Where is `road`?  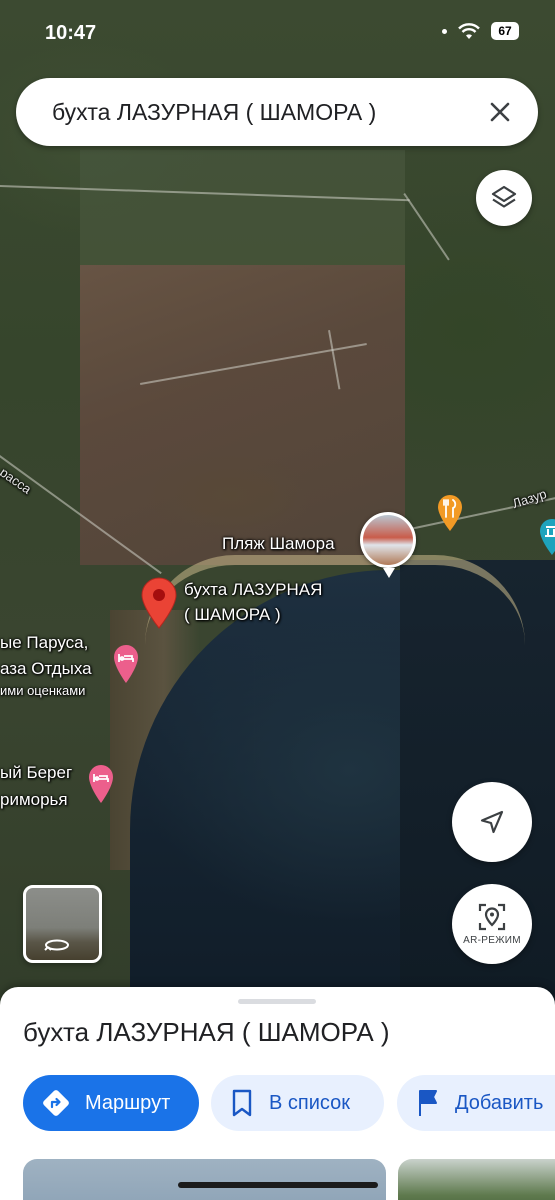 road is located at coordinates (426, 227).